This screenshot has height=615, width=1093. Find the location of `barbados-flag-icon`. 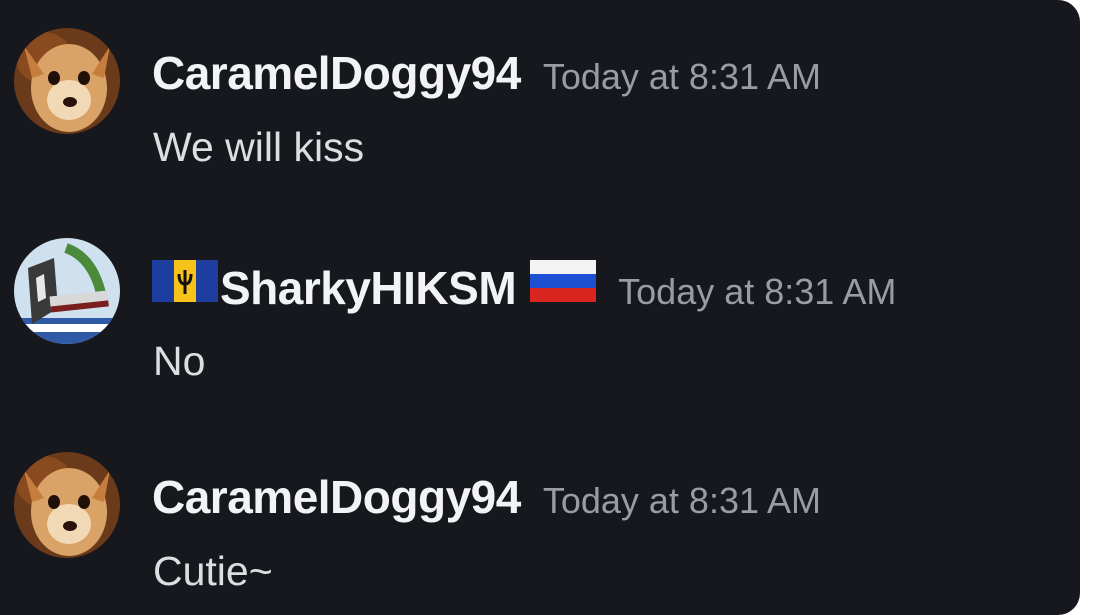

barbados-flag-icon is located at coordinates (185, 281).